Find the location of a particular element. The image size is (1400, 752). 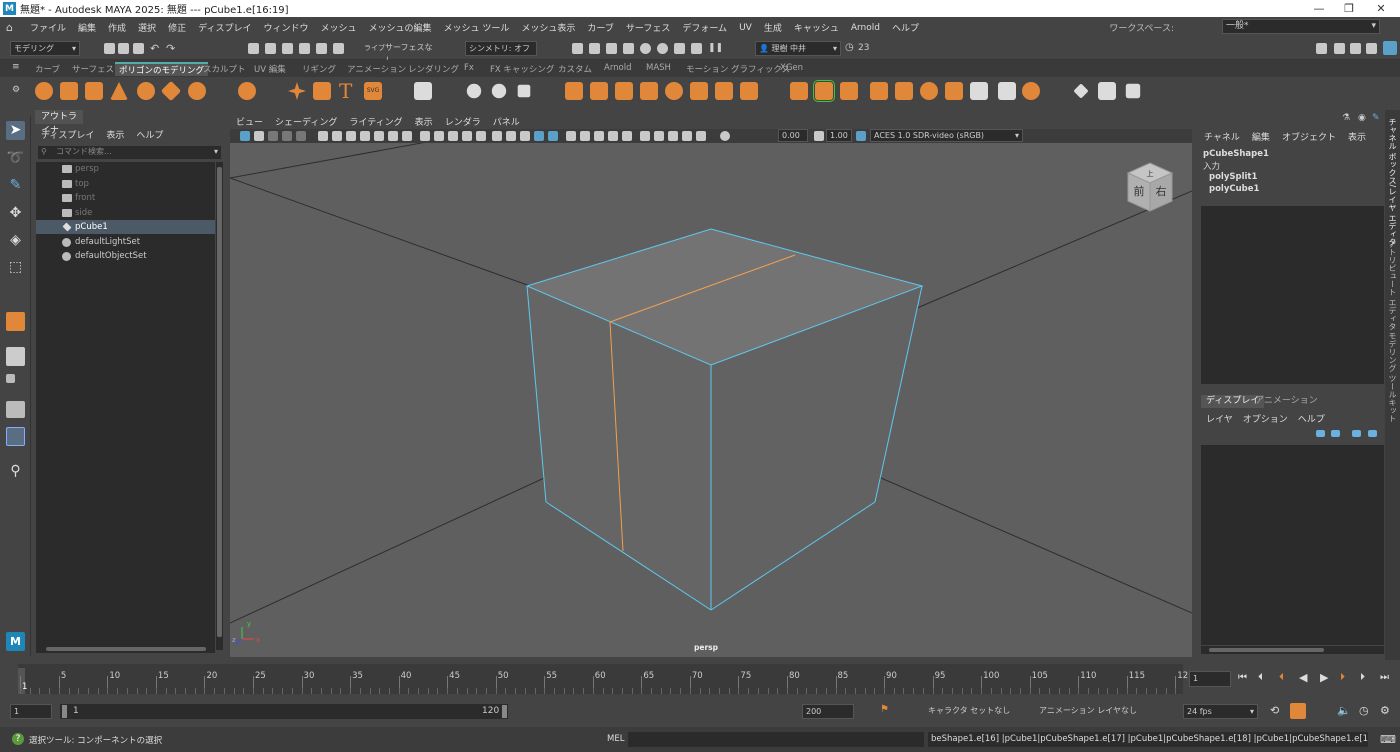

menu-uv: UV is located at coordinates (745, 28).